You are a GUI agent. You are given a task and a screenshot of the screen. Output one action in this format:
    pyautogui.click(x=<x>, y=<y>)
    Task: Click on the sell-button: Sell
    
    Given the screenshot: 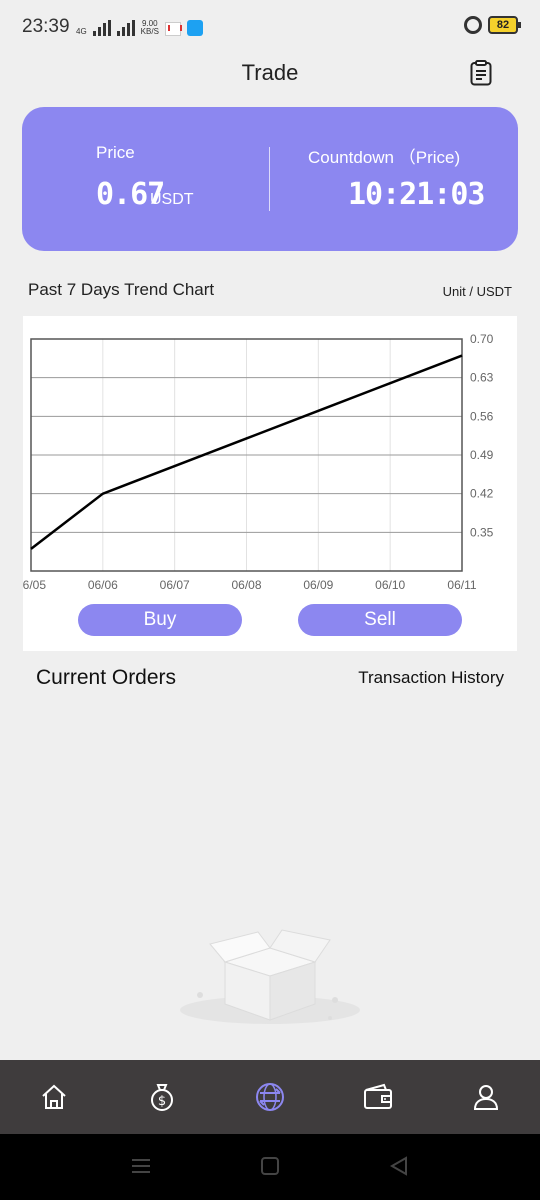 What is the action you would take?
    pyautogui.click(x=380, y=620)
    